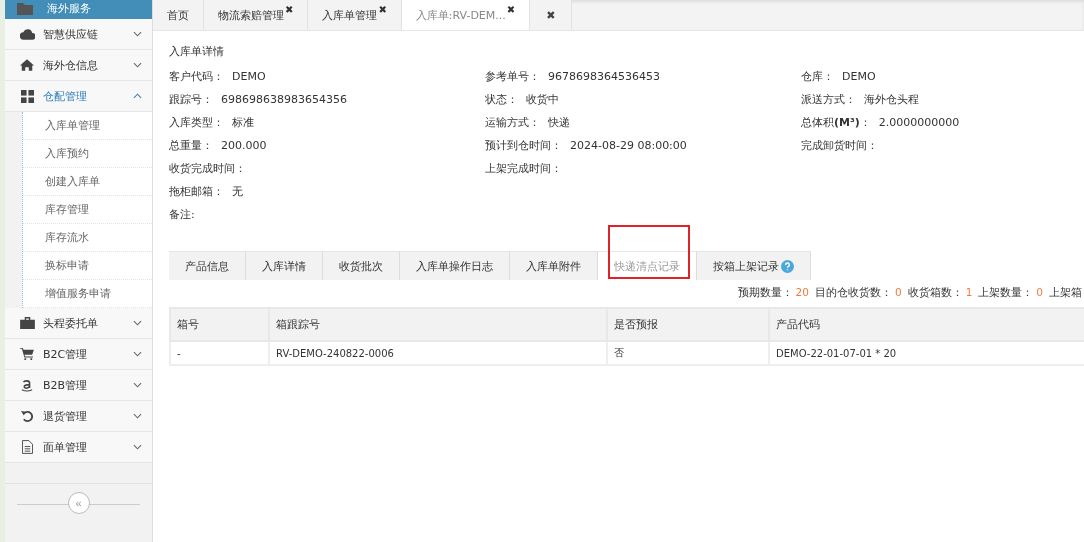  What do you see at coordinates (25, 8) in the screenshot?
I see `folder-icon` at bounding box center [25, 8].